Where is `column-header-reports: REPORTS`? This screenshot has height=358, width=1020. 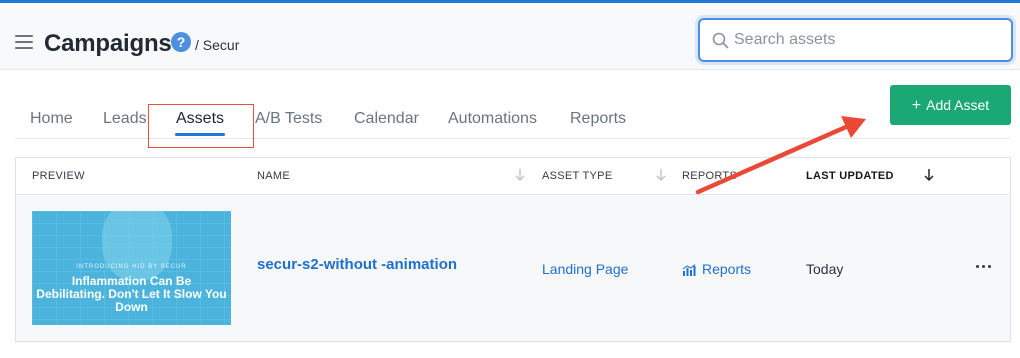
column-header-reports: REPORTS is located at coordinates (710, 176).